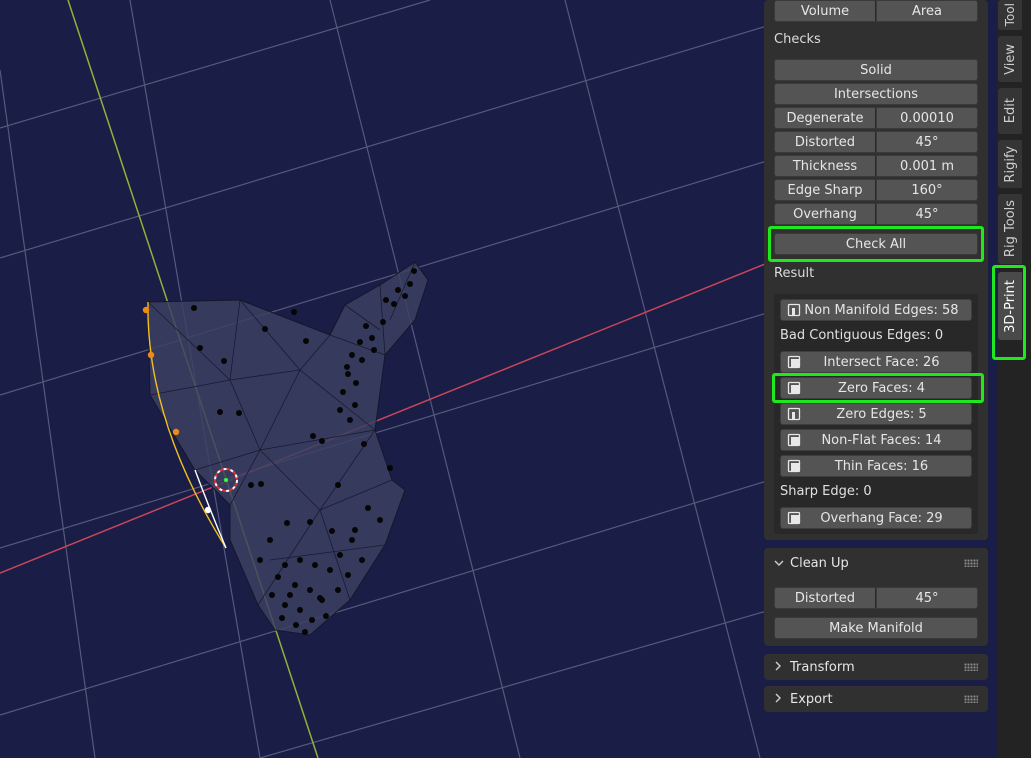  What do you see at coordinates (781, 563) in the screenshot?
I see `chevron-down-icon` at bounding box center [781, 563].